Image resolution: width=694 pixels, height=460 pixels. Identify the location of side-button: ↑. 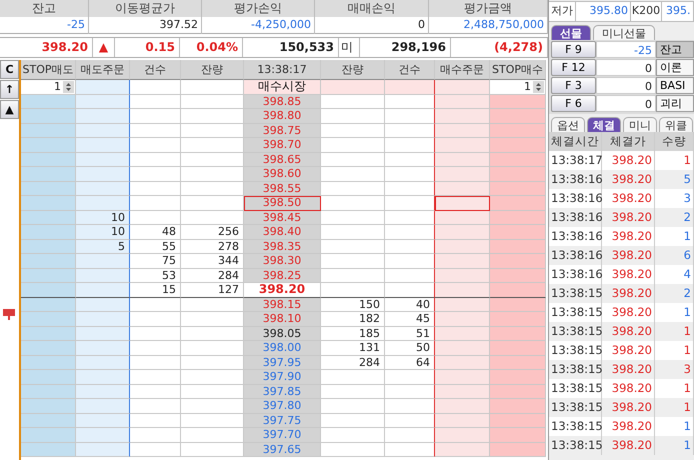
(9, 89).